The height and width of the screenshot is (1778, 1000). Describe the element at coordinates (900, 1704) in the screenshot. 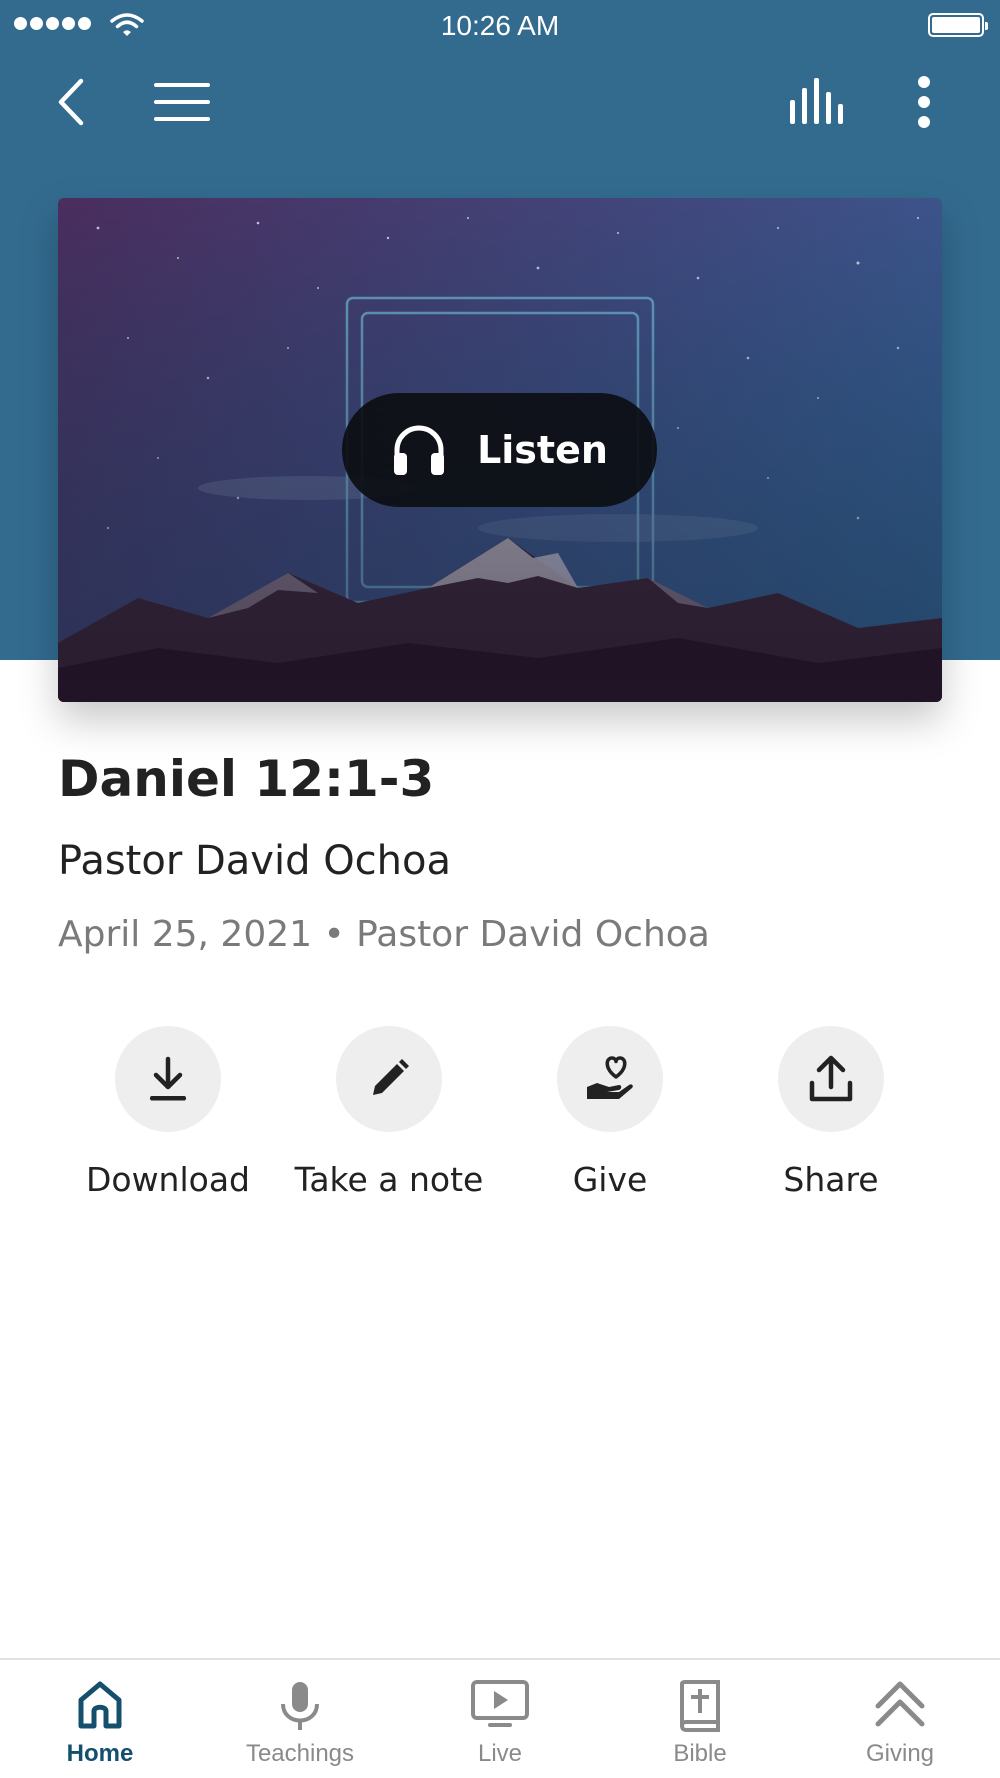

I see `double-chevron-up-icon` at that location.